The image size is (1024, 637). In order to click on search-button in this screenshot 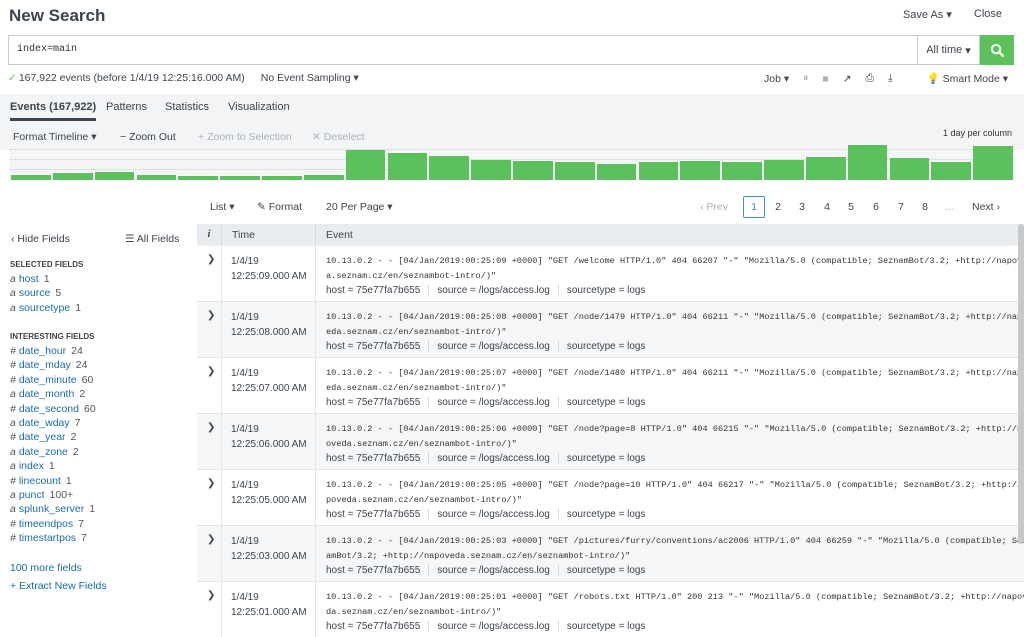, I will do `click(997, 50)`.